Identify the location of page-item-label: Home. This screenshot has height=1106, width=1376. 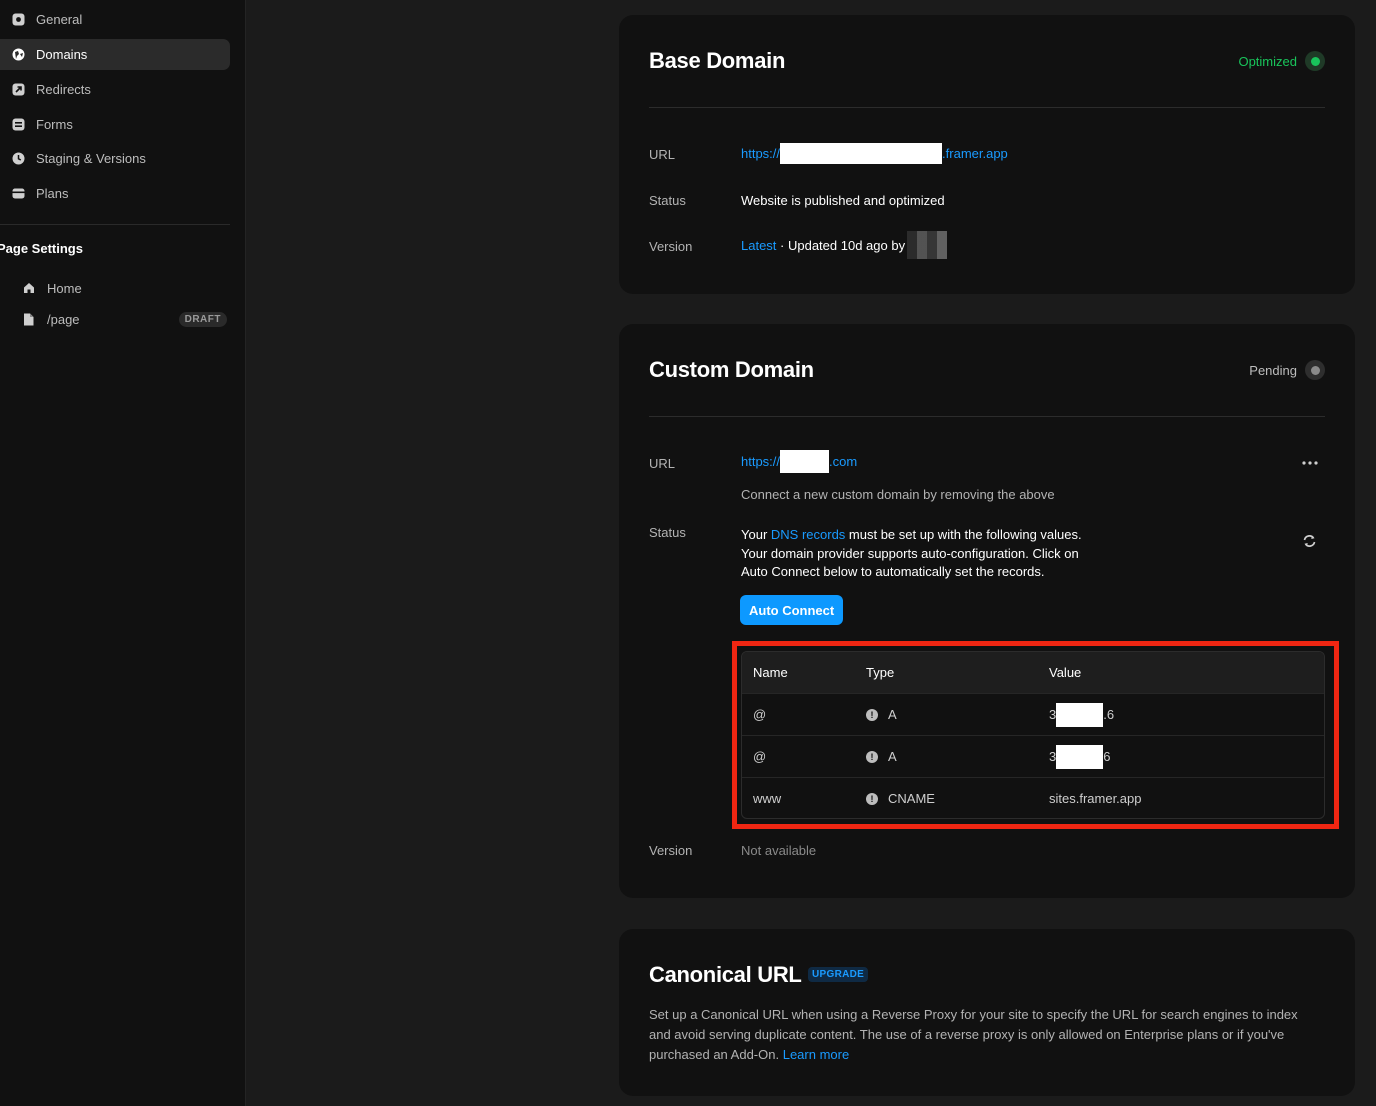
(64, 288).